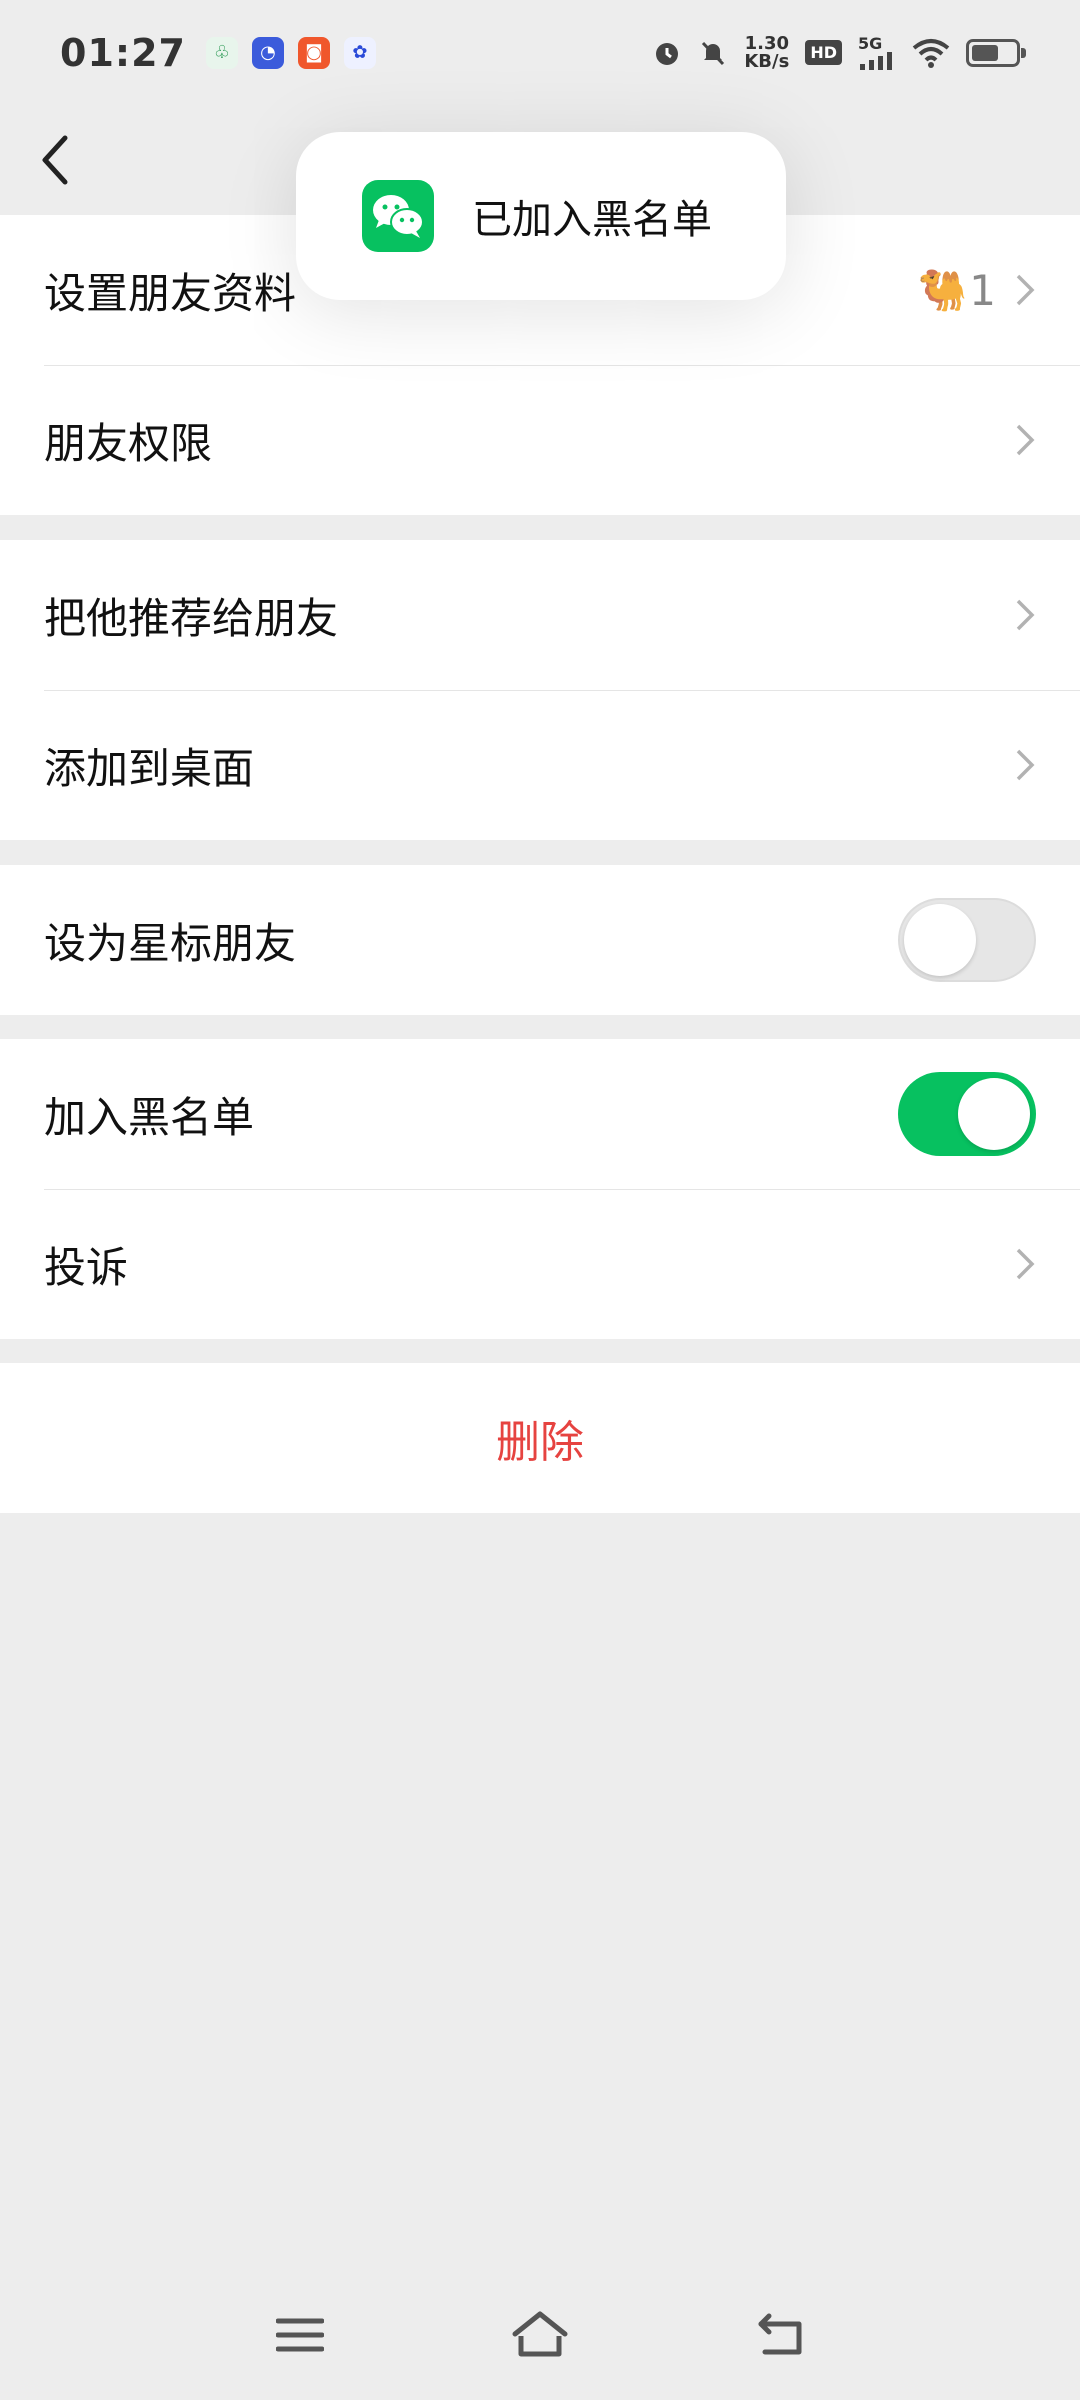 The width and height of the screenshot is (1080, 2400). I want to click on settings-group-share: 把他推荐给朋友 添加到桌面, so click(540, 690).